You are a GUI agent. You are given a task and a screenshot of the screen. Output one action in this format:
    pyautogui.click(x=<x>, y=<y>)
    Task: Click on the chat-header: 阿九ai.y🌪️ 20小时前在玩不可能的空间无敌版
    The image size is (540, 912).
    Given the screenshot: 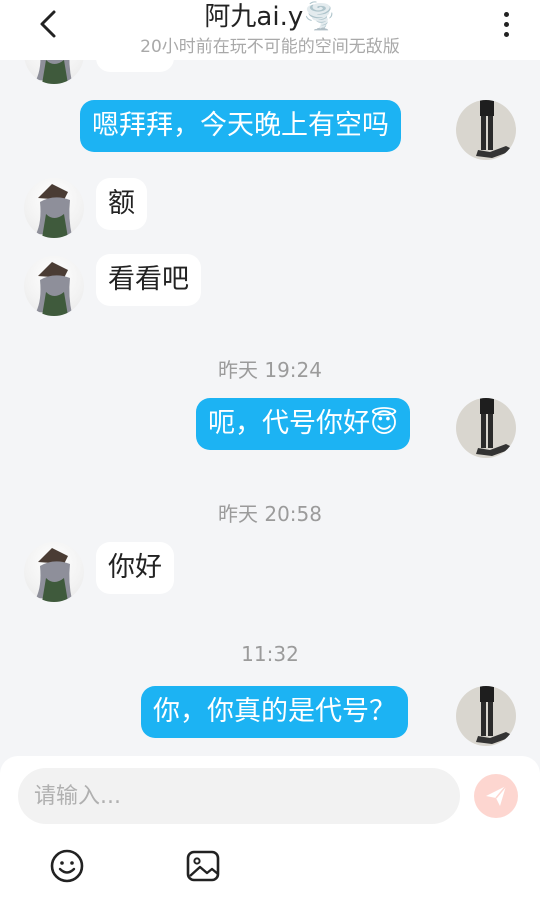 What is the action you would take?
    pyautogui.click(x=270, y=30)
    